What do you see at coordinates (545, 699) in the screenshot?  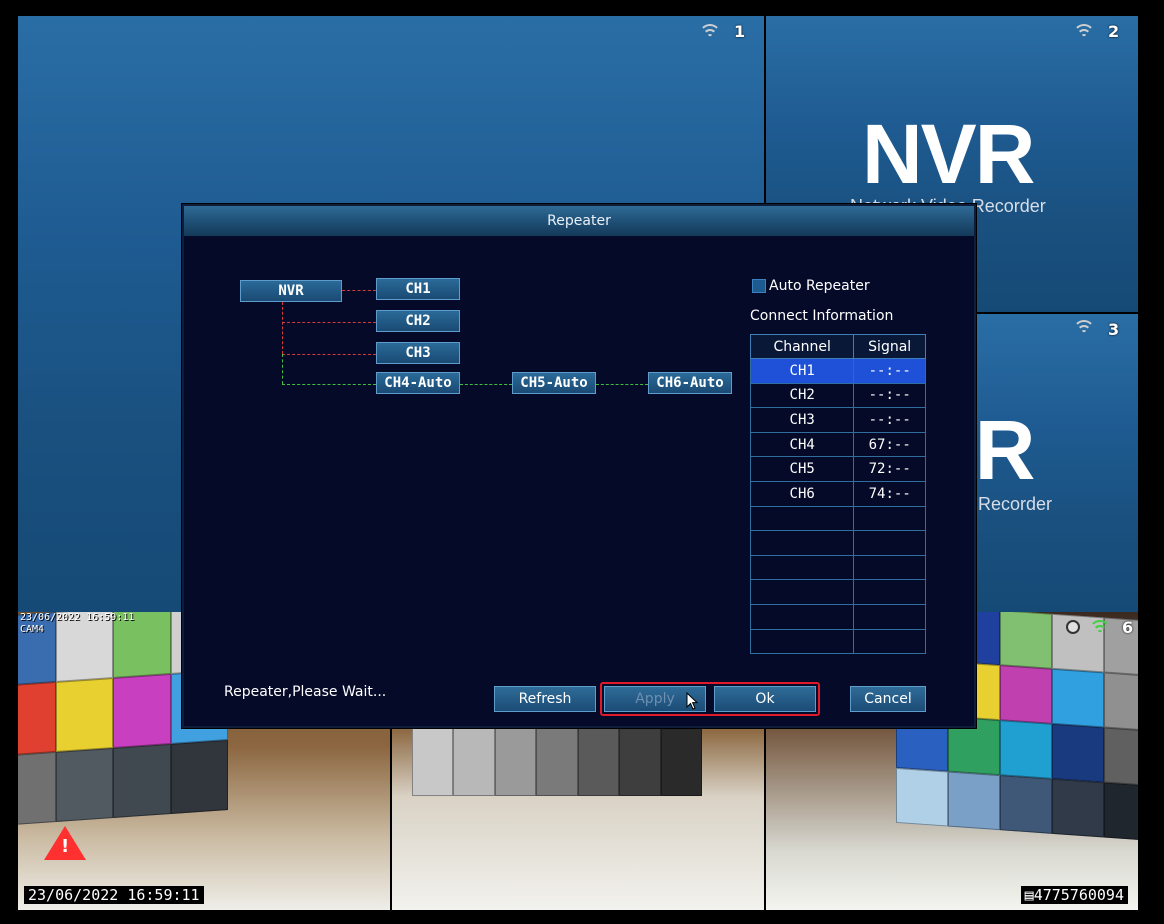 I see `refresh-button: Refresh` at bounding box center [545, 699].